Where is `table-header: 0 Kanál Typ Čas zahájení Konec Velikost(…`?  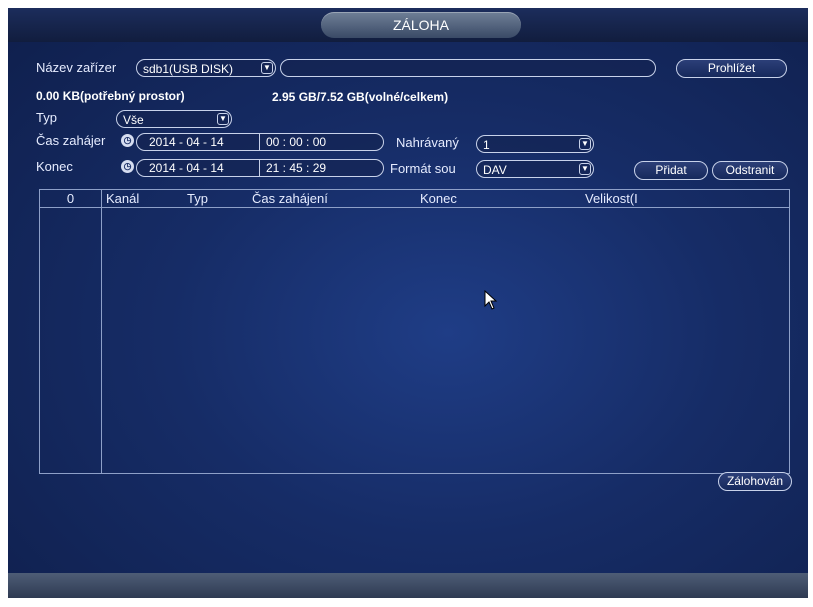
table-header: 0 Kanál Typ Čas zahájení Konec Velikost(… is located at coordinates (414, 199).